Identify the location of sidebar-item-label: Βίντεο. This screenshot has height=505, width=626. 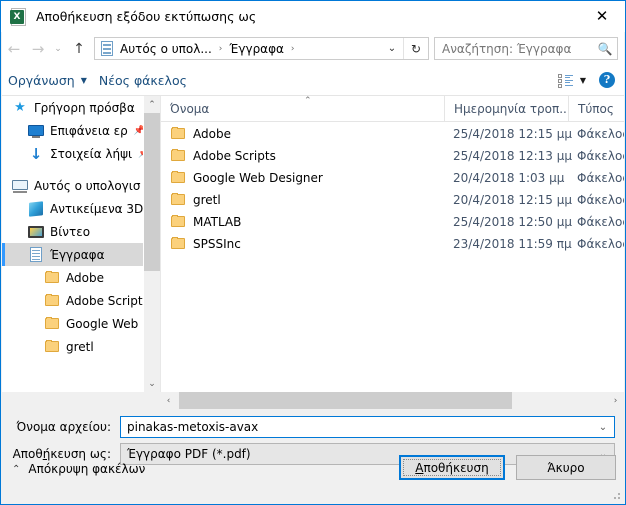
(70, 231).